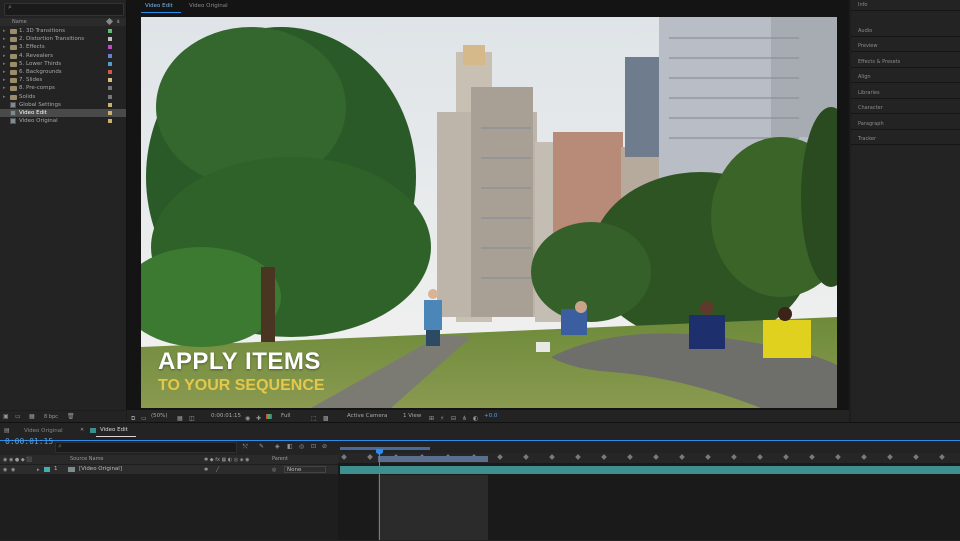  I want to click on work-area-bar, so click(649, 449).